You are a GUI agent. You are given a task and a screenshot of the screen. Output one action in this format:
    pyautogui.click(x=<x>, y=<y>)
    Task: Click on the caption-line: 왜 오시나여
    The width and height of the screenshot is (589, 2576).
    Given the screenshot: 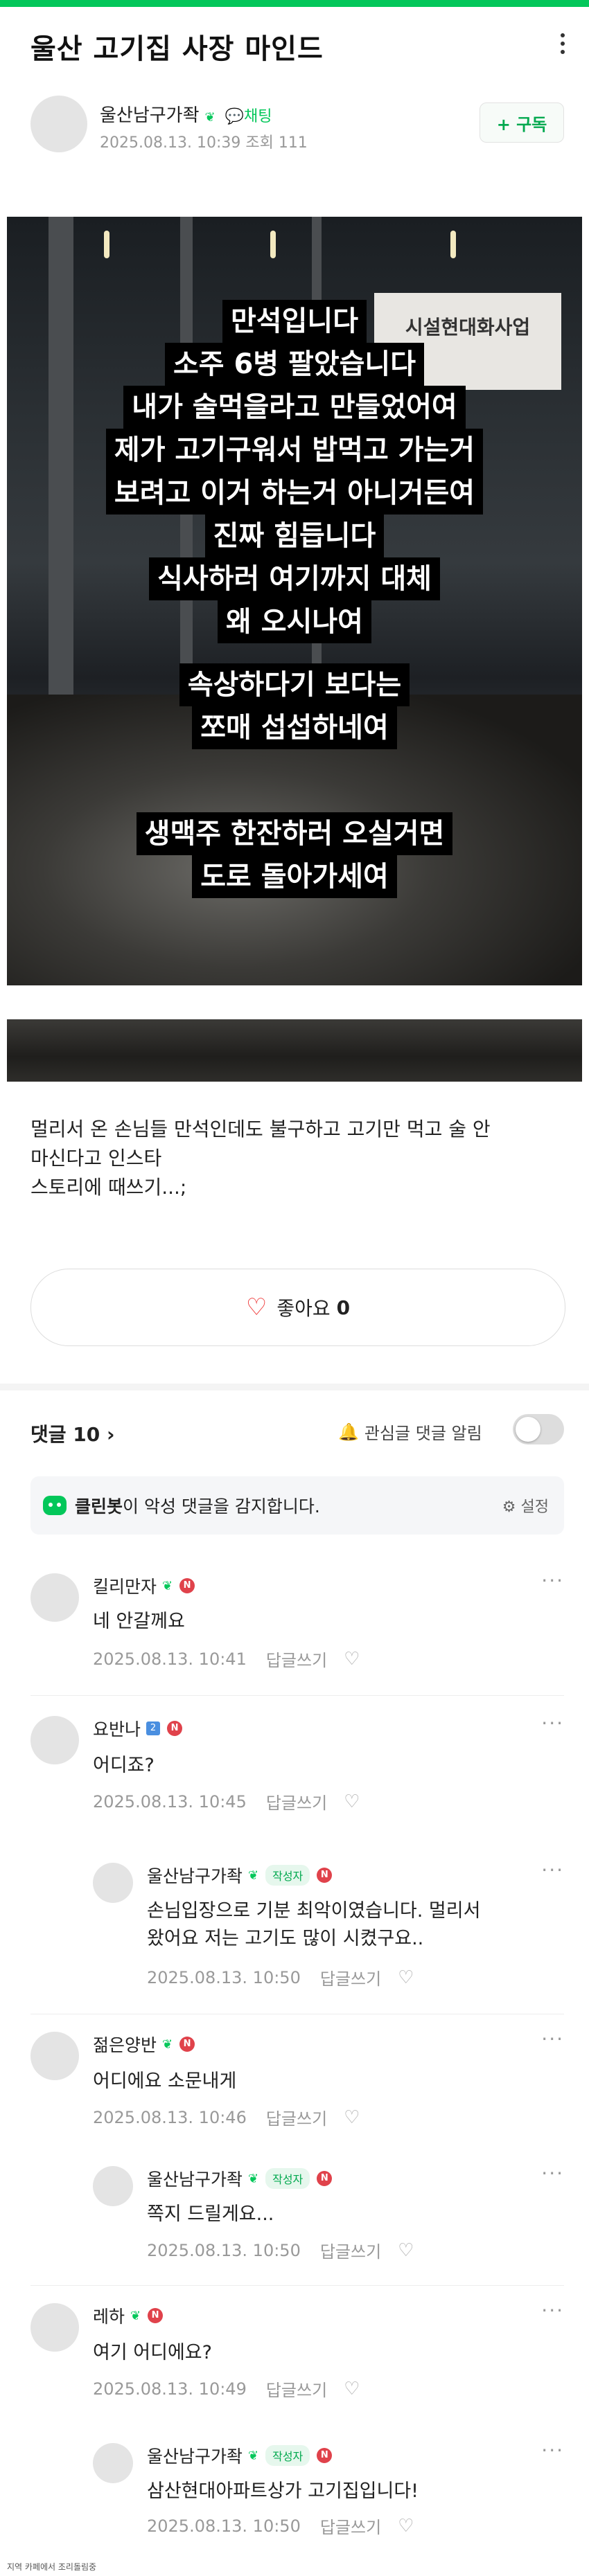 What is the action you would take?
    pyautogui.click(x=294, y=621)
    